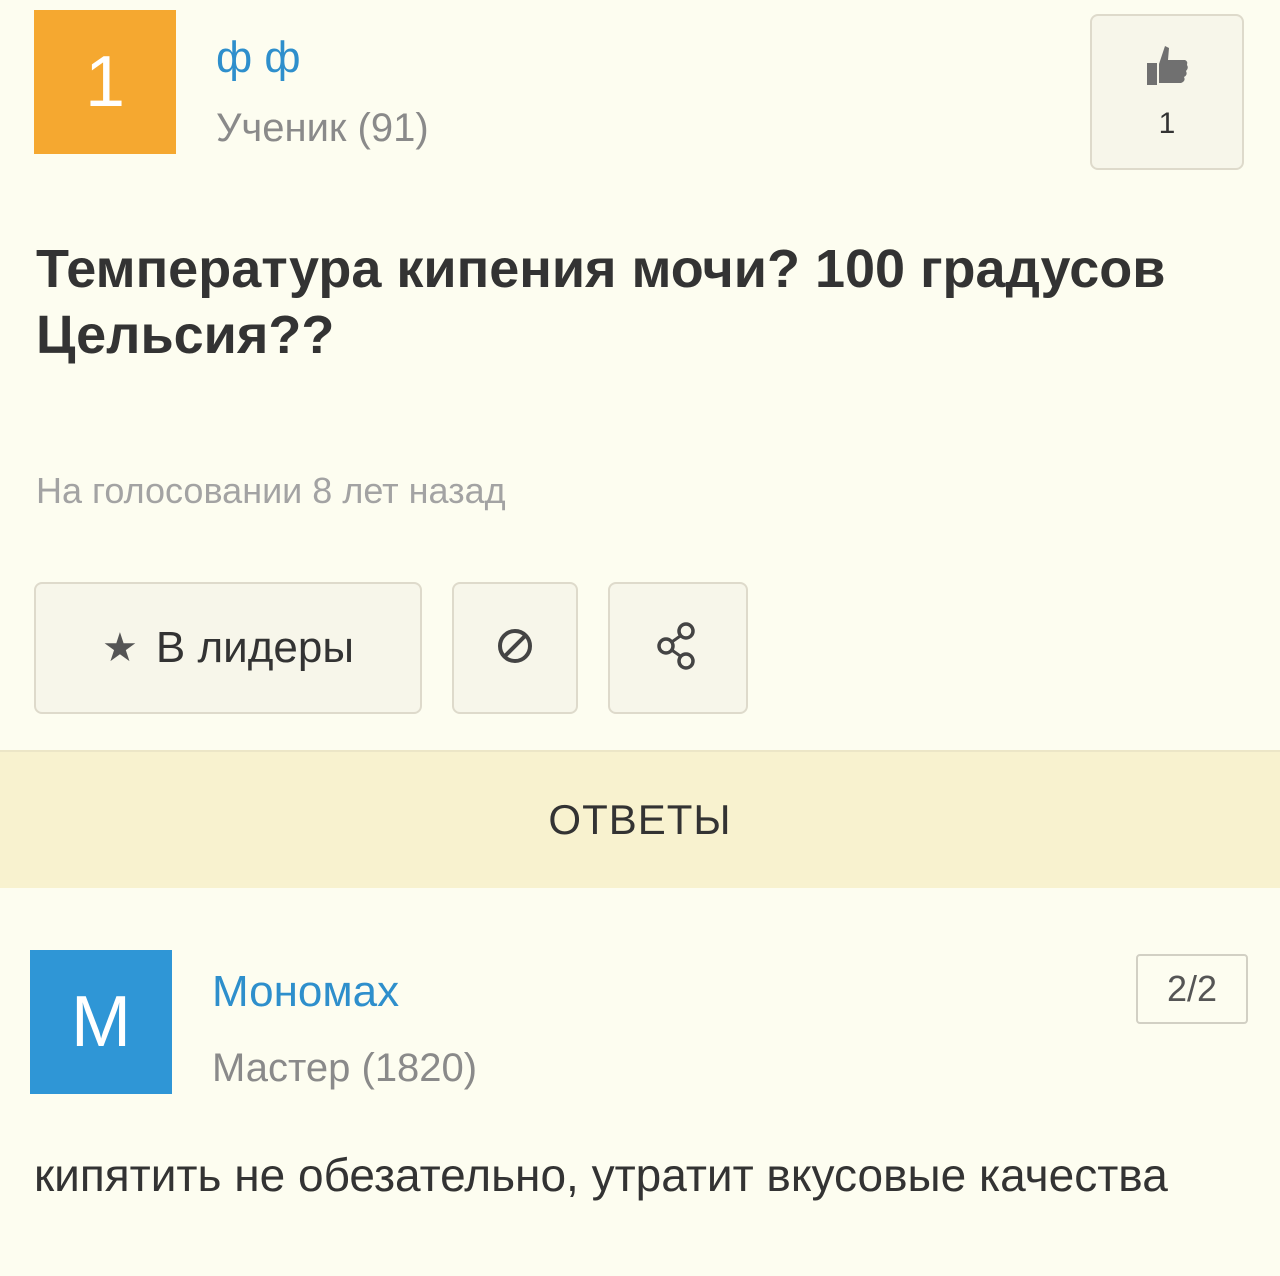 The image size is (1280, 1276). What do you see at coordinates (258, 58) in the screenshot?
I see `question-author-name: ф ф` at bounding box center [258, 58].